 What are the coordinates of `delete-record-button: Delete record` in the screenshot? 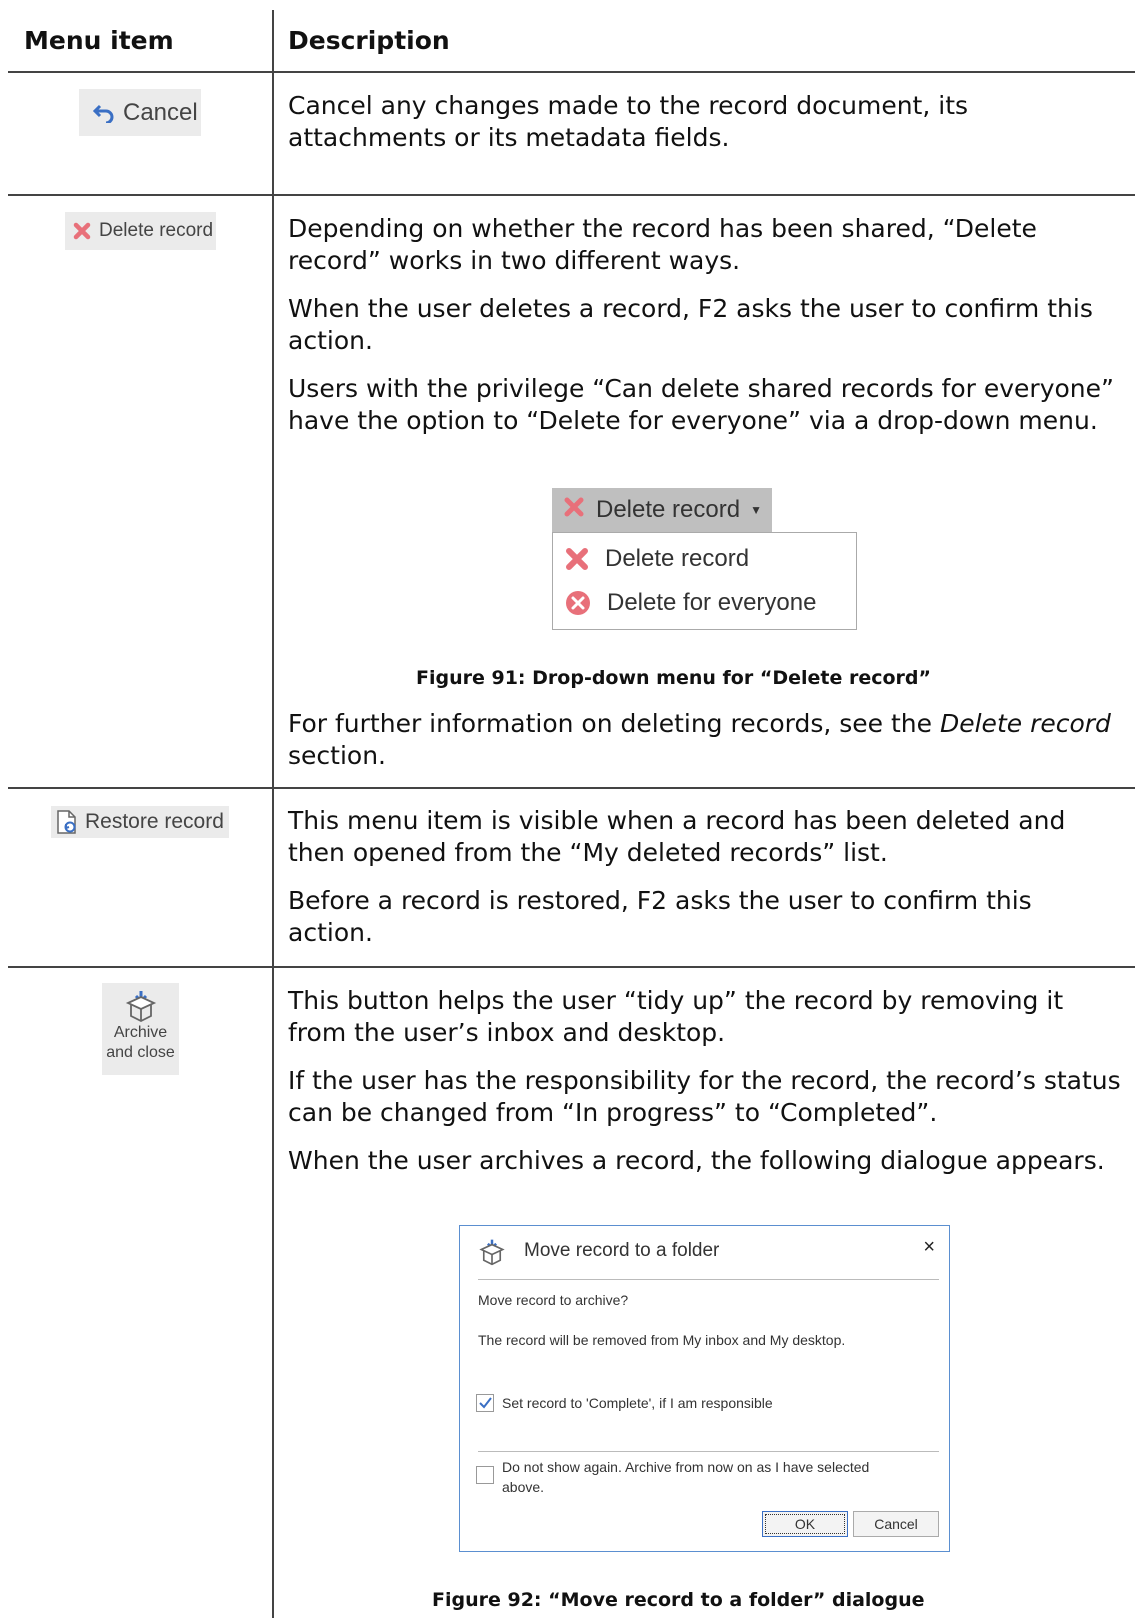 It's located at (140, 231).